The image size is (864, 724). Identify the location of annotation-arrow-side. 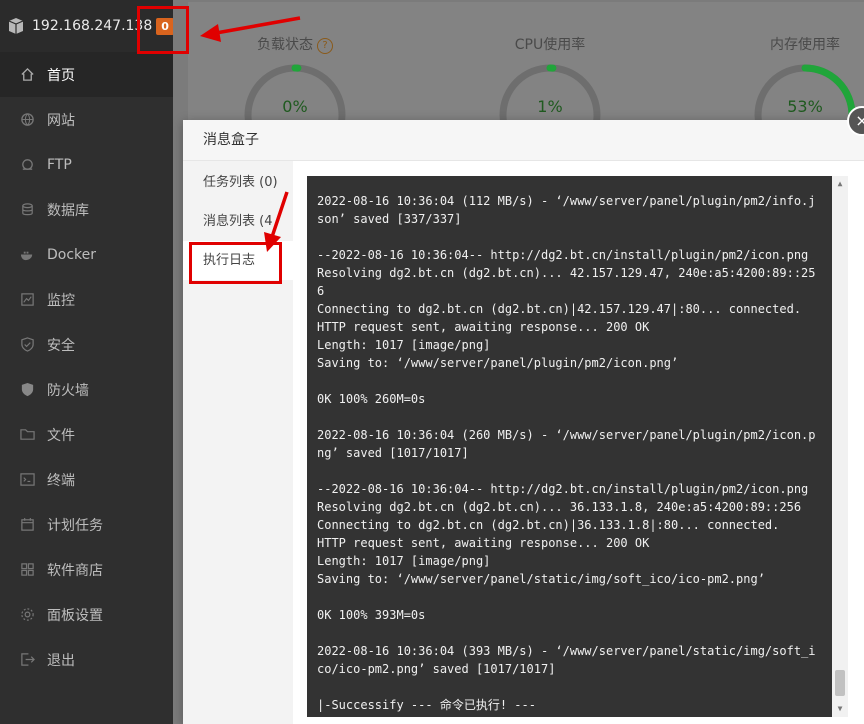
(276, 221).